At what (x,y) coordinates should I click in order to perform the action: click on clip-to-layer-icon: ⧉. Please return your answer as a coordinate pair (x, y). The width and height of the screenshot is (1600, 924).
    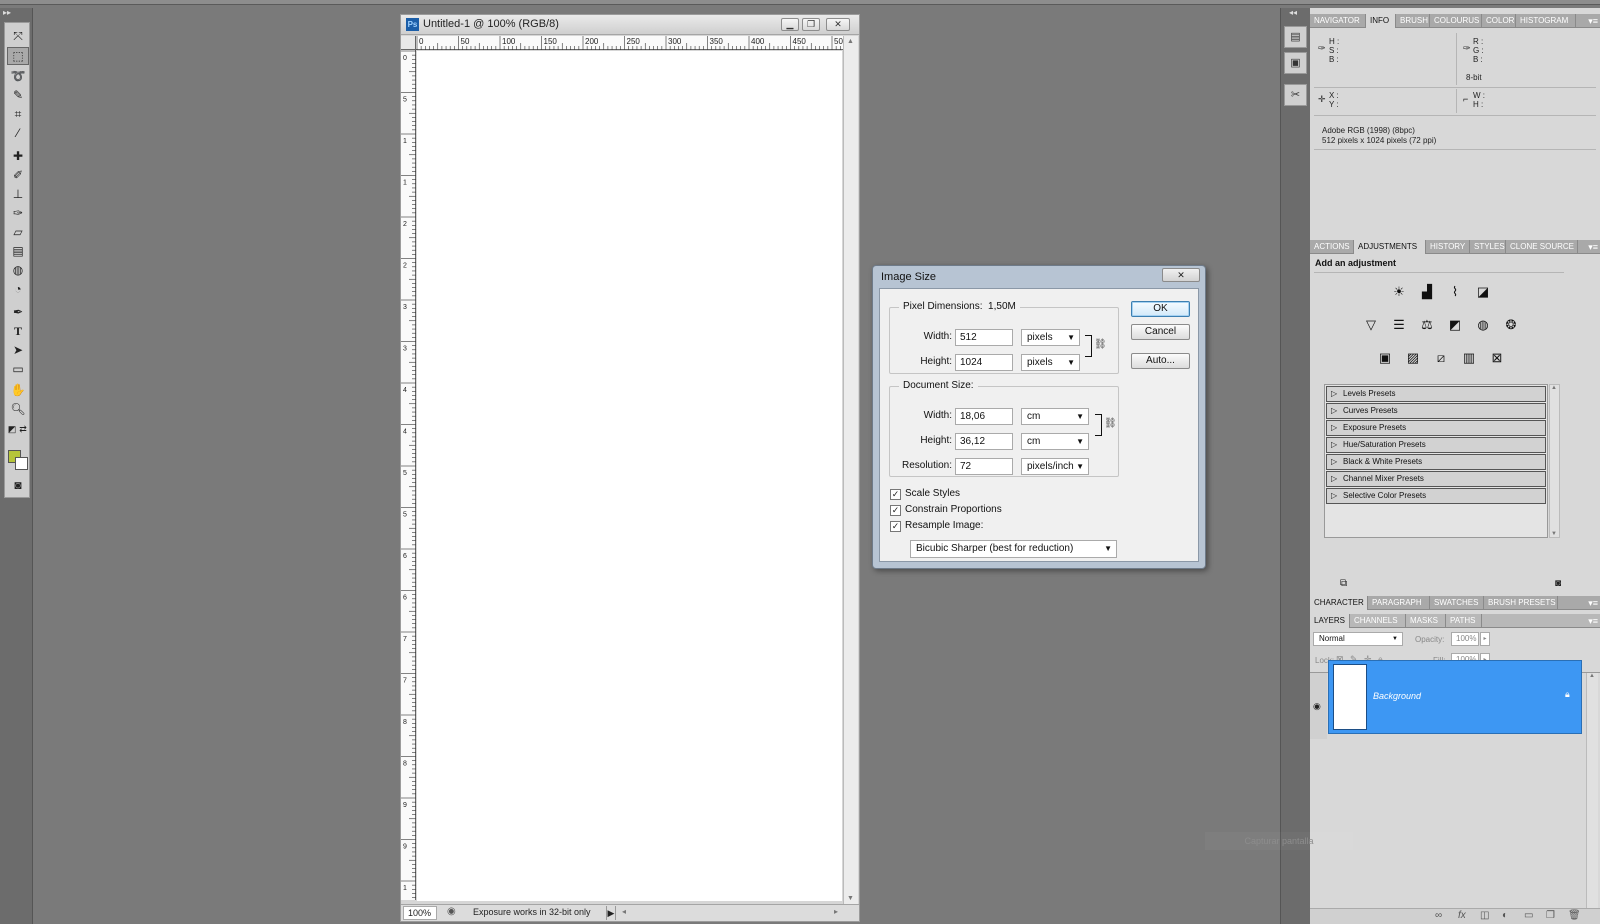
    Looking at the image, I should click on (1343, 583).